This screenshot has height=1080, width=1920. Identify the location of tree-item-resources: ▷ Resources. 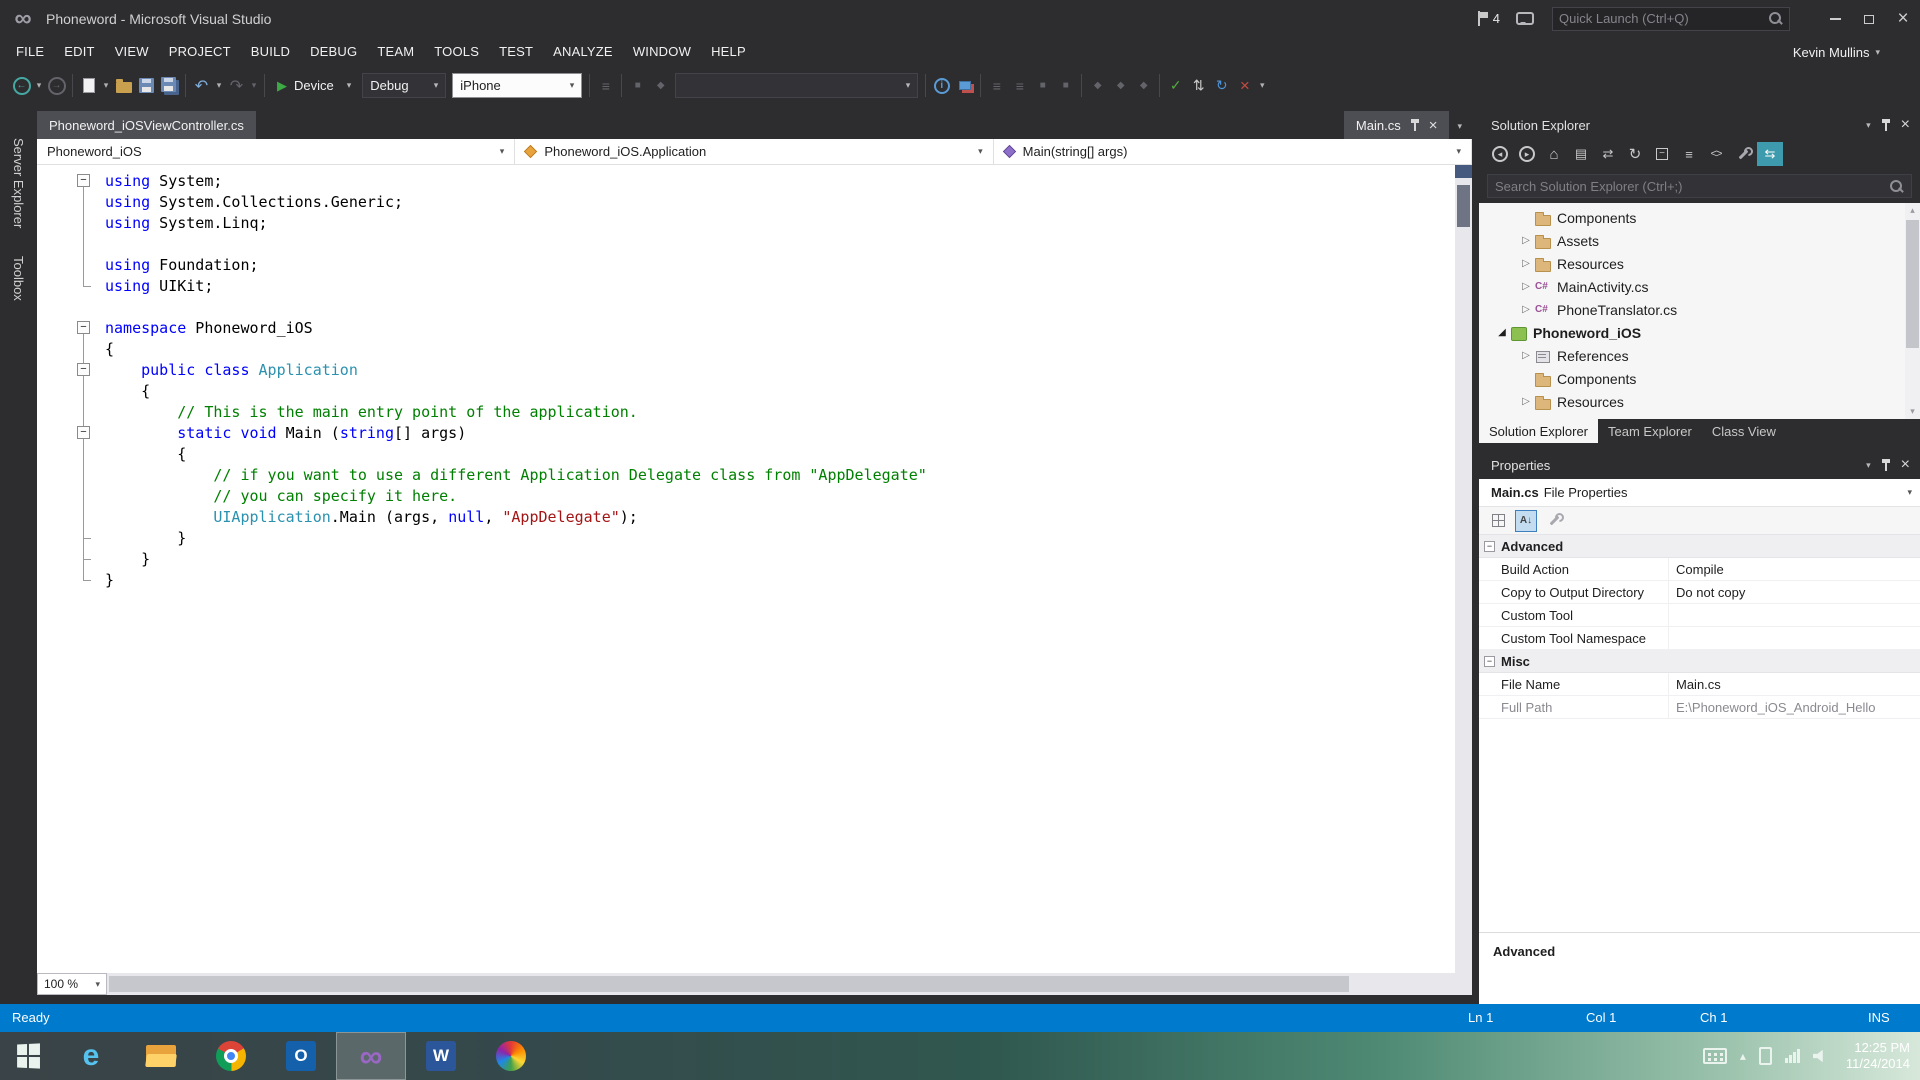
(1699, 263).